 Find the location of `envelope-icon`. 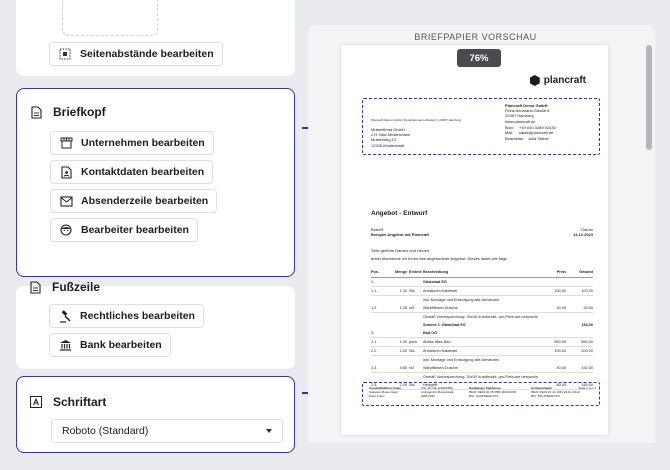

envelope-icon is located at coordinates (66, 201).